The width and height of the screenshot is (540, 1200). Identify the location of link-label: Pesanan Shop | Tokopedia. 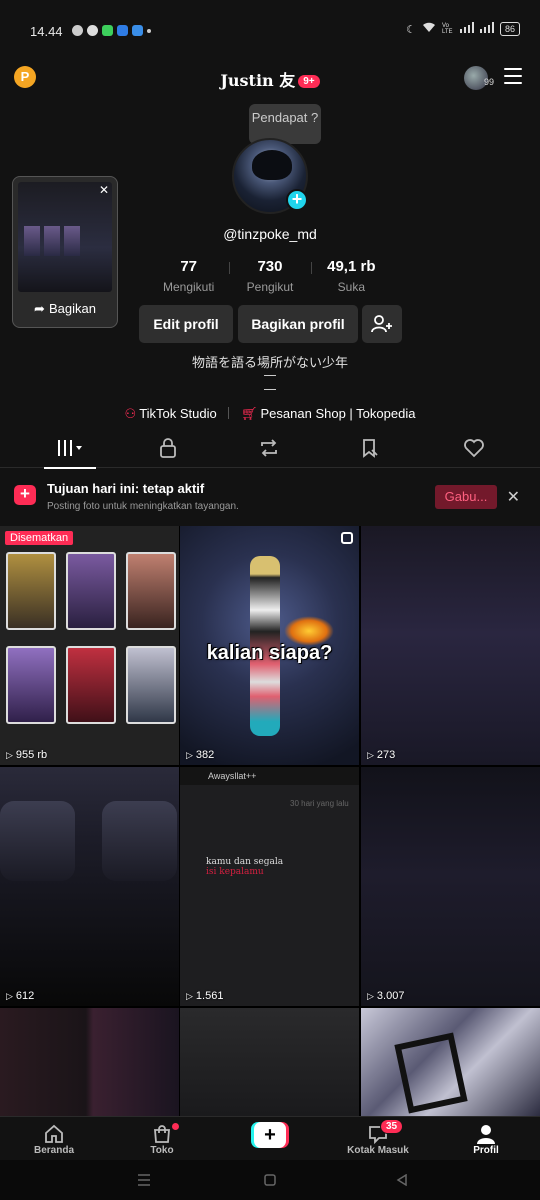
(338, 413).